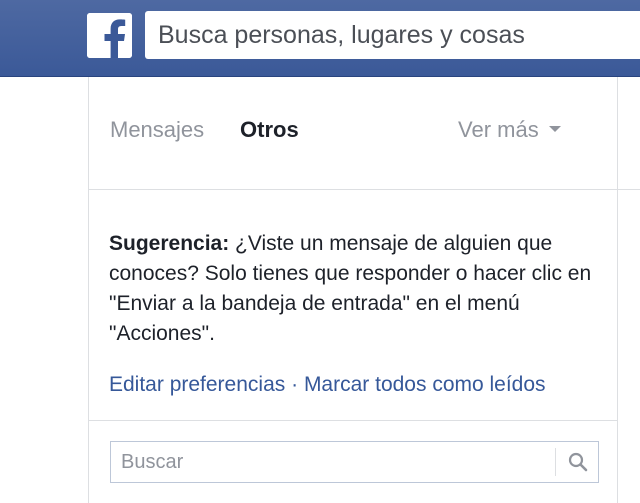 This screenshot has height=503, width=640. I want to click on tab-otros: Otros, so click(269, 130).